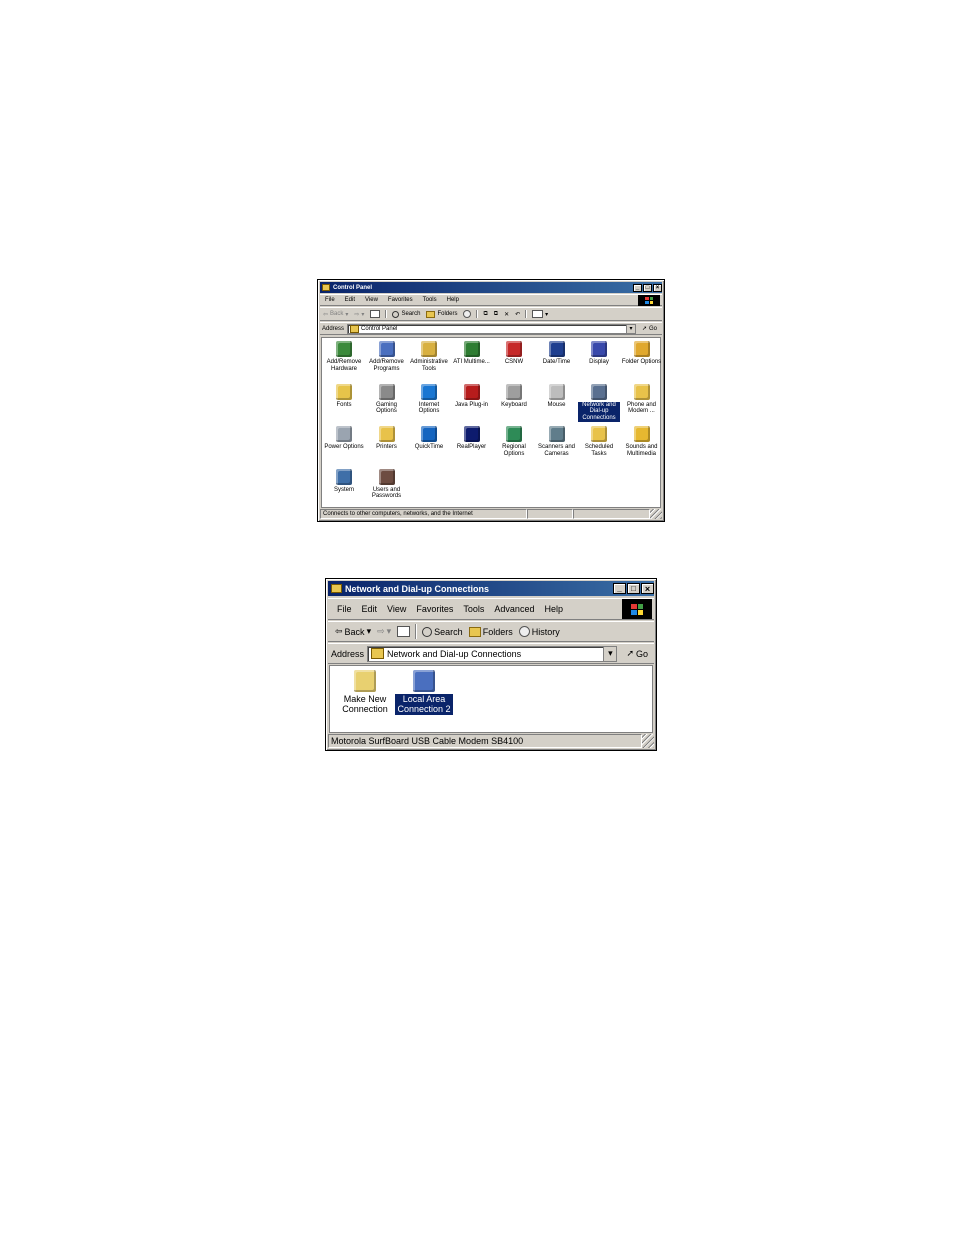 The width and height of the screenshot is (954, 1235). Describe the element at coordinates (491, 287) in the screenshot. I see `title-bar: Control Panel _ □ ×` at that location.